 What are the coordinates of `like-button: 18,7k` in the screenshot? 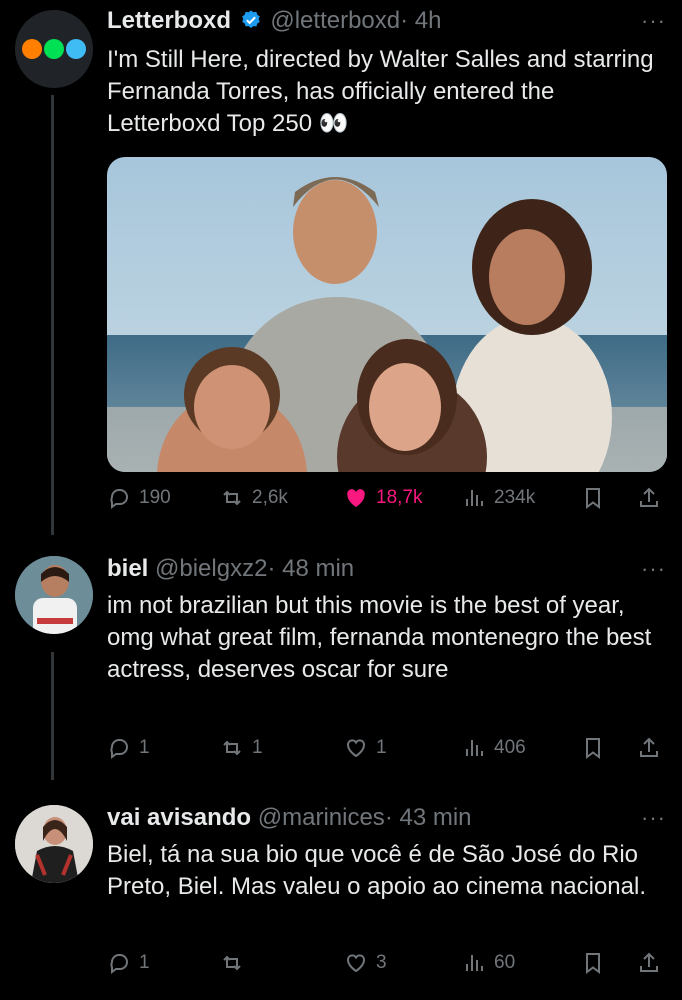 It's located at (383, 498).